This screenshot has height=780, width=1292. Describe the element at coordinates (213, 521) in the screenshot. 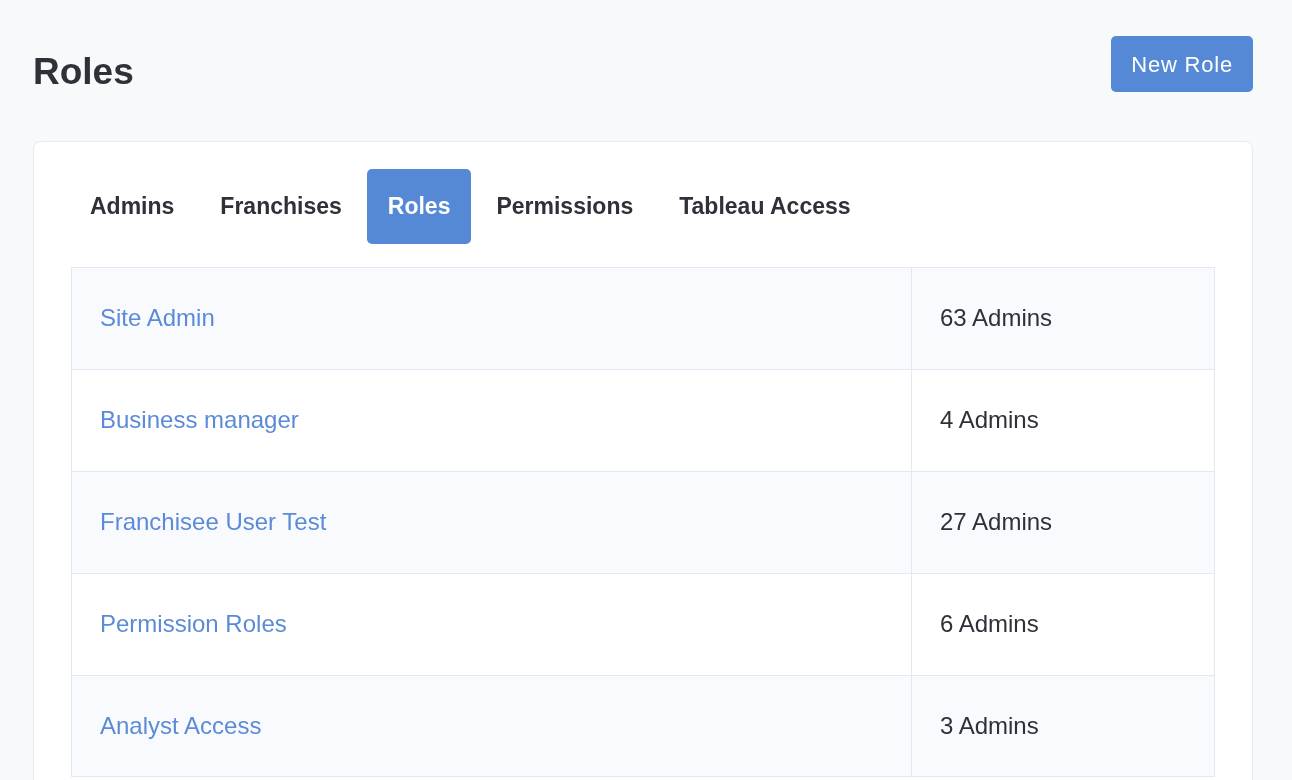

I see `role-link: Franchisee User Test` at that location.